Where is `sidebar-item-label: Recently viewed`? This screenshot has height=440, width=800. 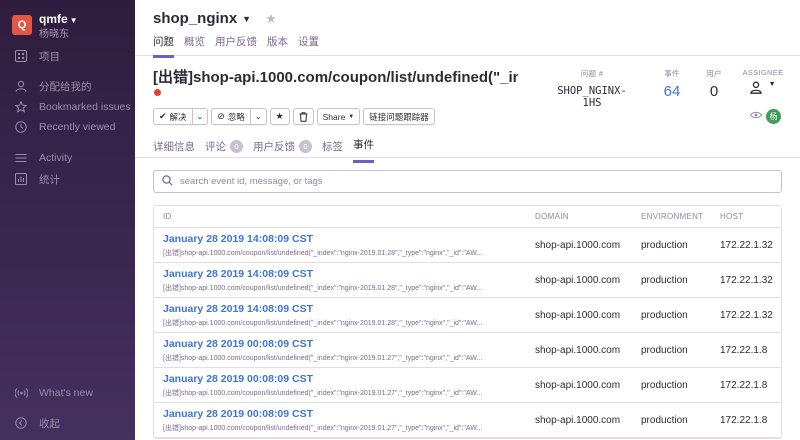 sidebar-item-label: Recently viewed is located at coordinates (77, 127).